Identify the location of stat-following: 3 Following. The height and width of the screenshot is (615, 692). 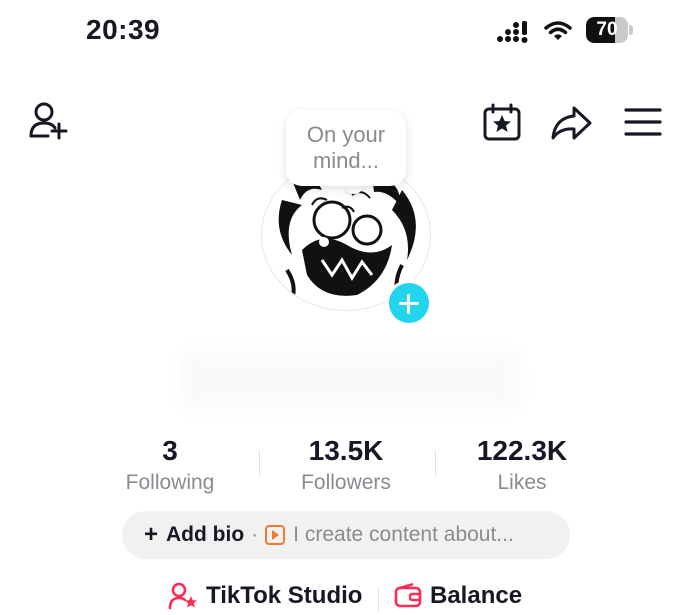
(170, 467).